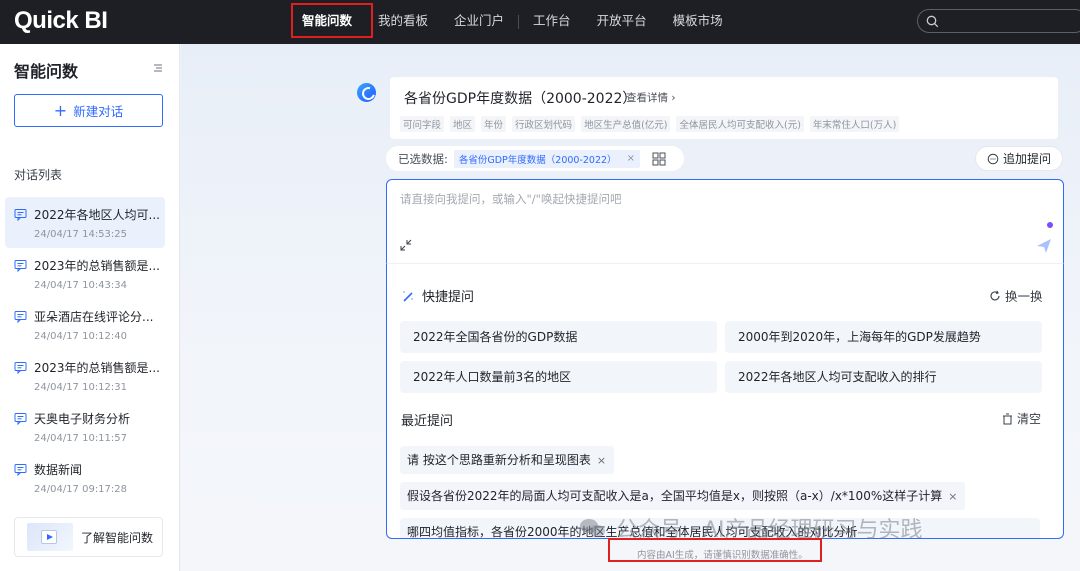  I want to click on watermark: 公众号 · AI产品经理研习与实践, so click(750, 528).